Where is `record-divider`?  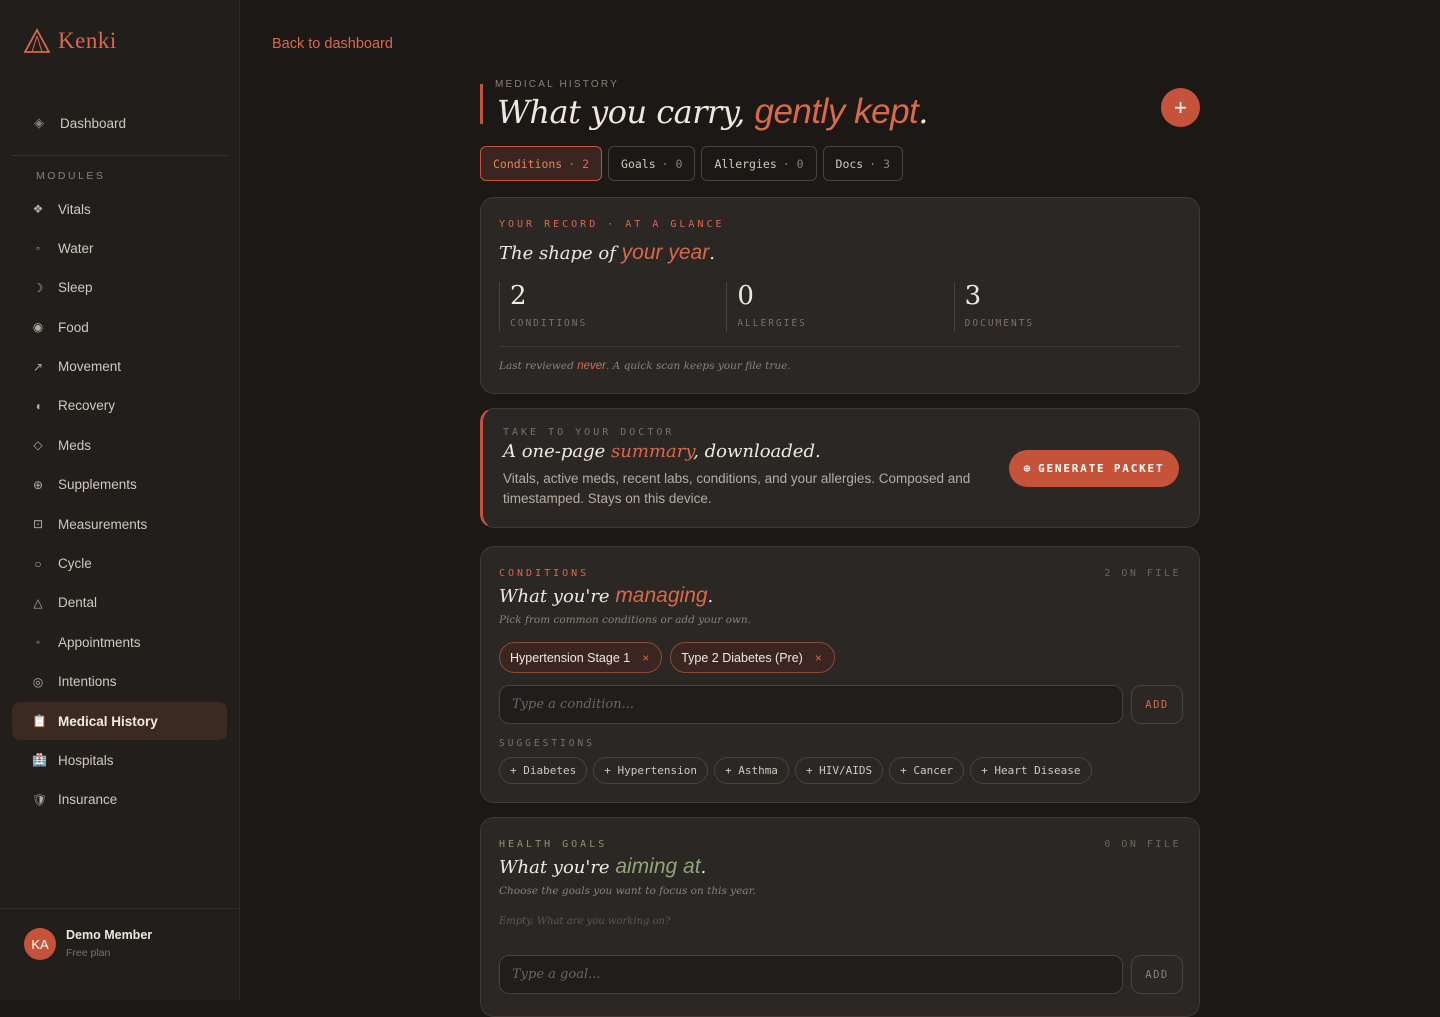
record-divider is located at coordinates (840, 346).